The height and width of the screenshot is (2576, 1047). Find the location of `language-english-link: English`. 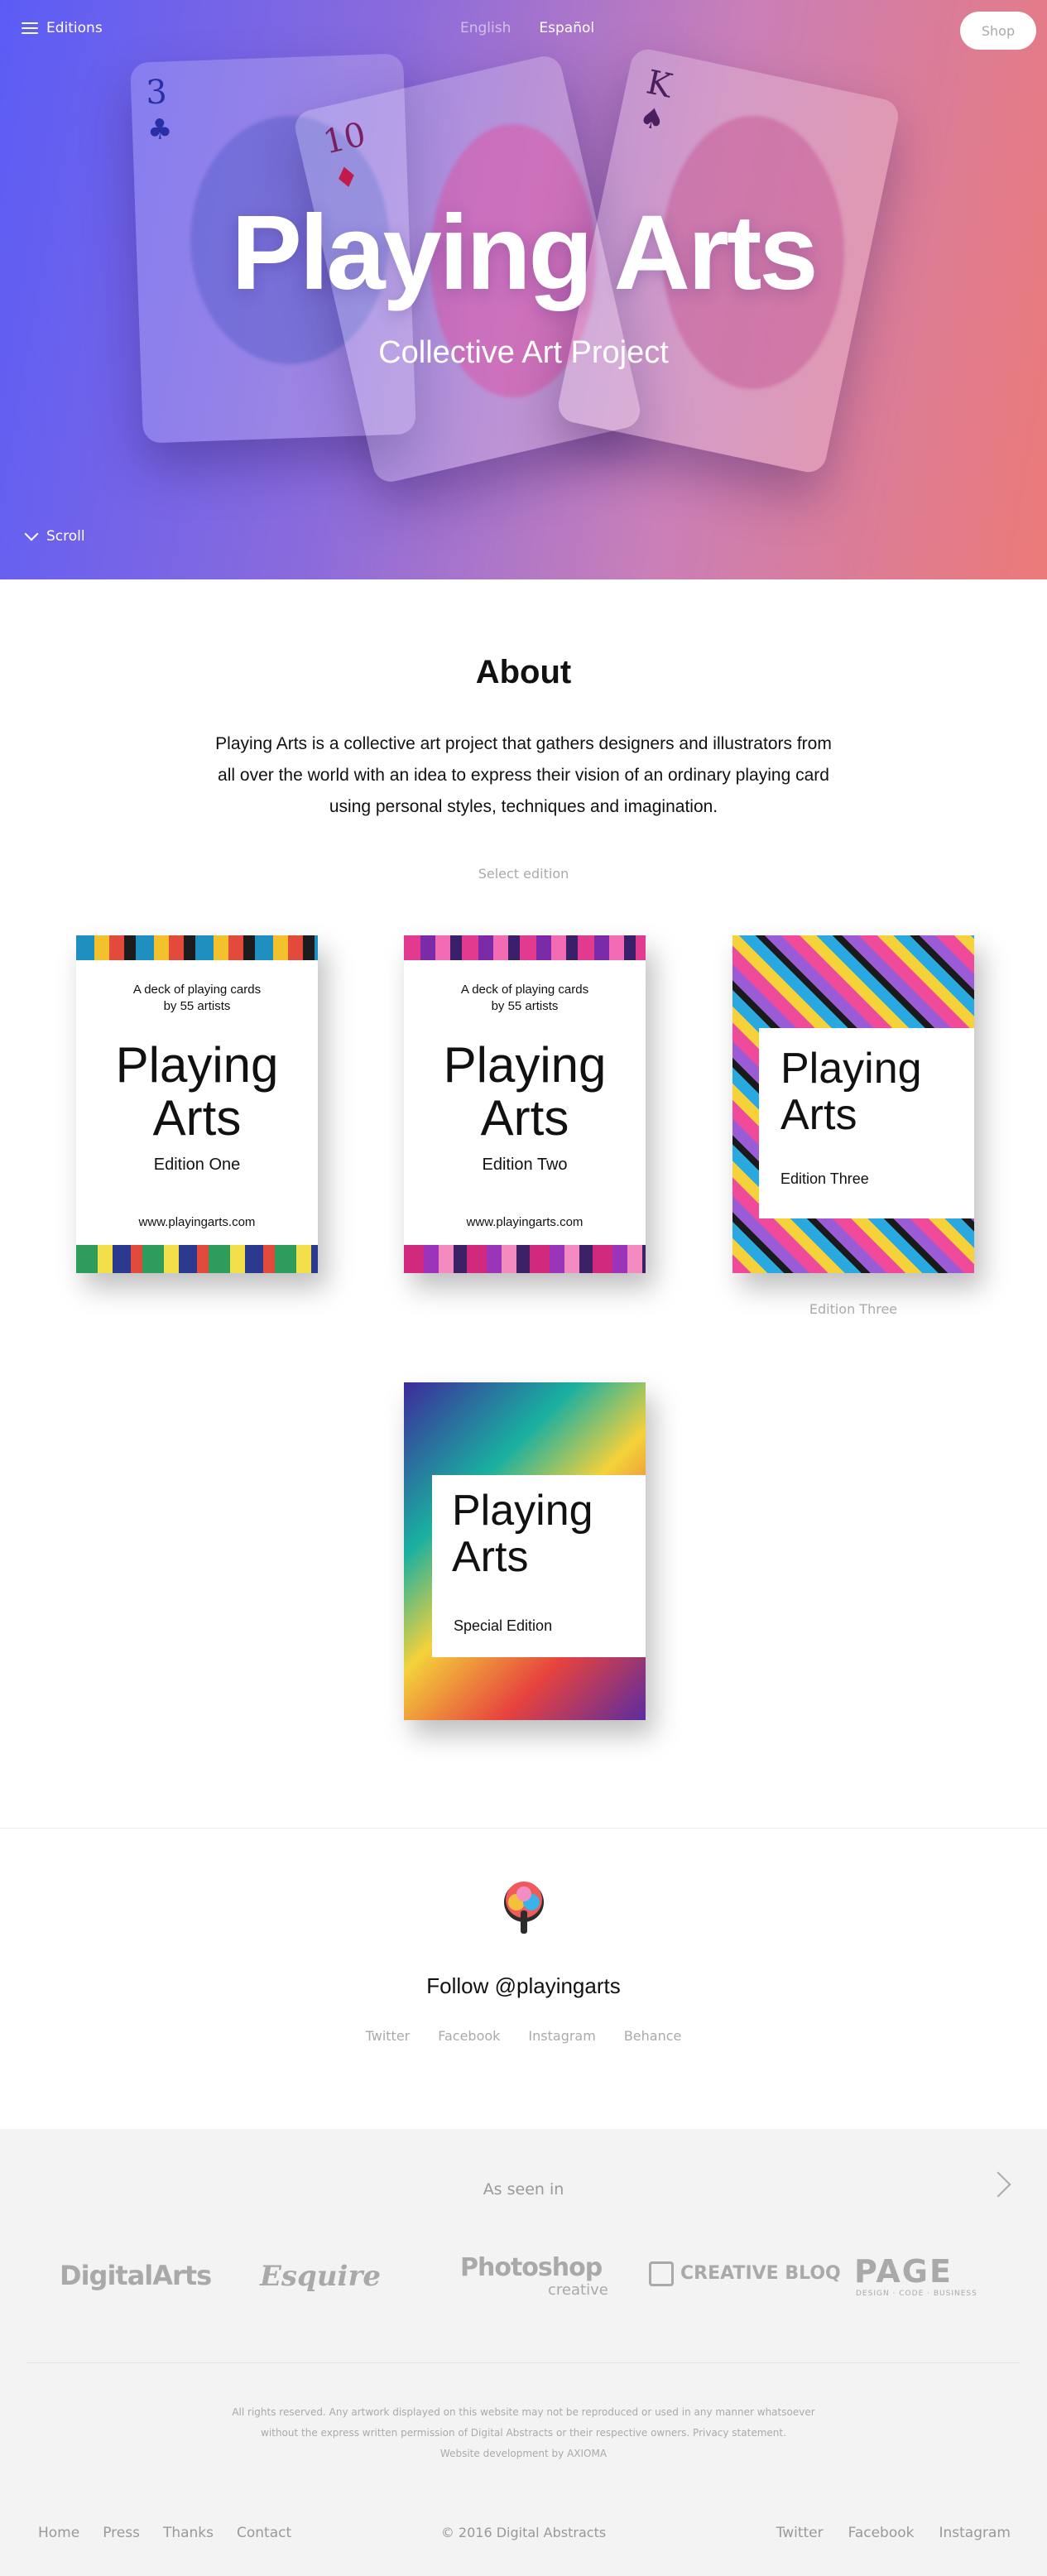

language-english-link: English is located at coordinates (486, 28).